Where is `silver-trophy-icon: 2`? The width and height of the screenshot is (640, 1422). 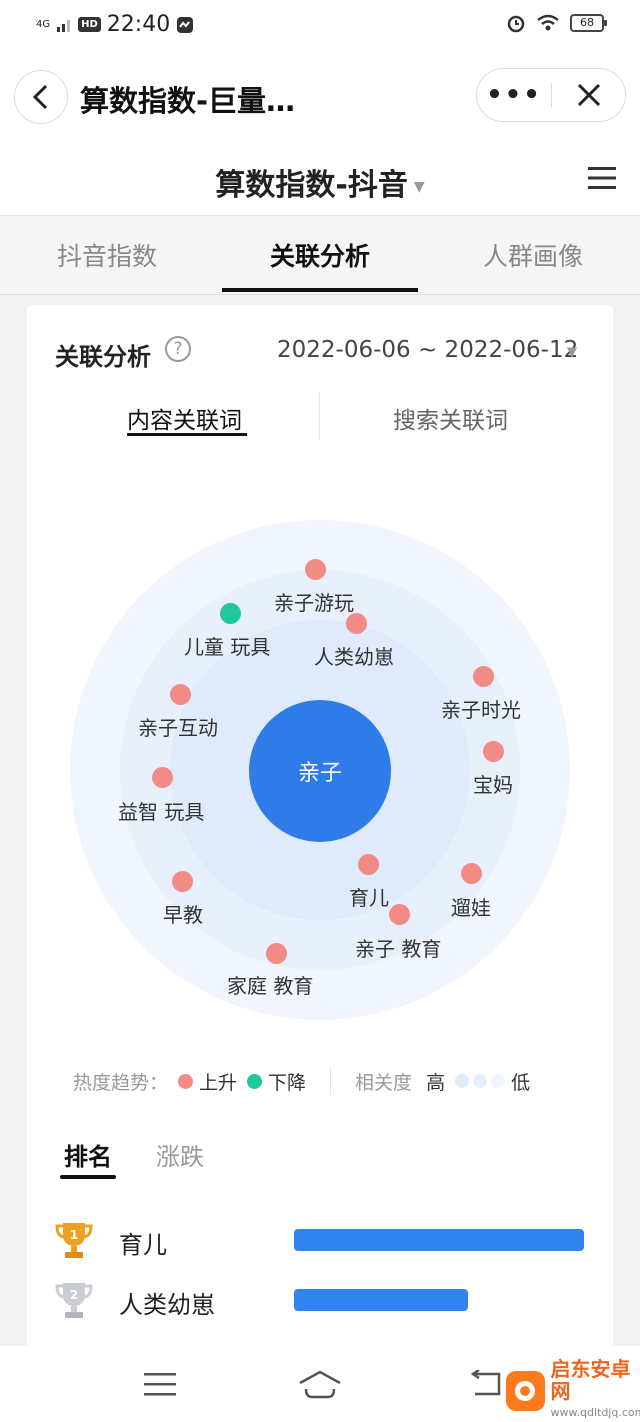 silver-trophy-icon: 2 is located at coordinates (74, 1300).